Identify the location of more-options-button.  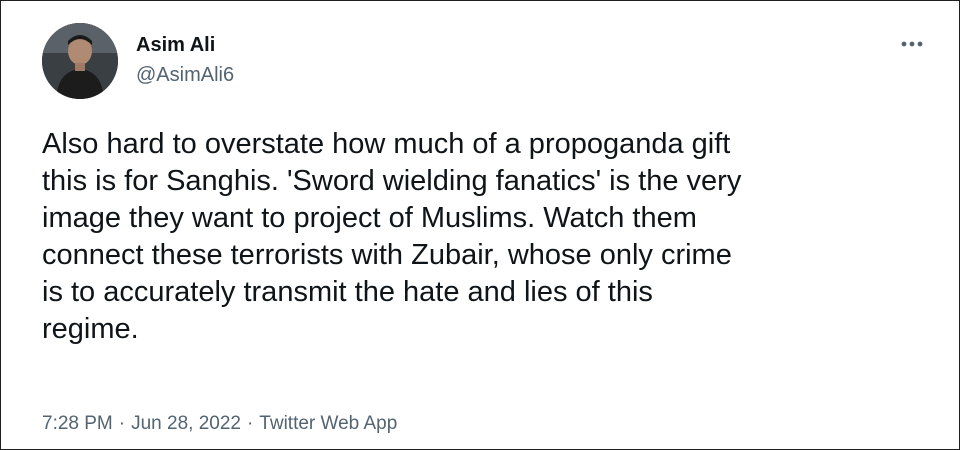
(912, 42).